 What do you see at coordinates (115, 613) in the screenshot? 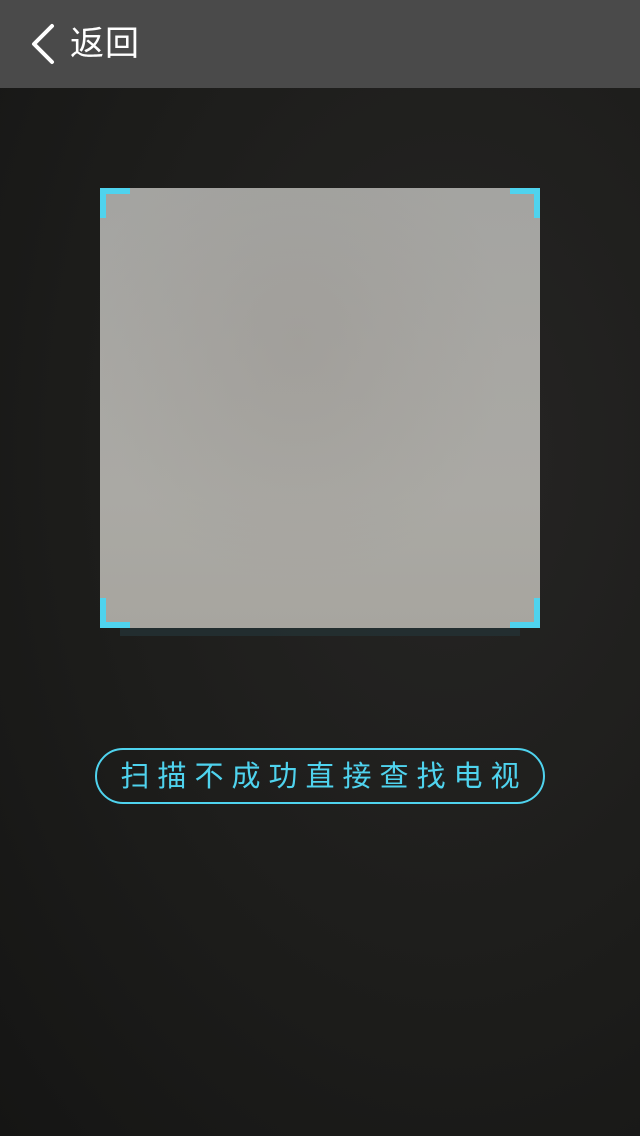
I see `scan-corner-bottom-left` at bounding box center [115, 613].